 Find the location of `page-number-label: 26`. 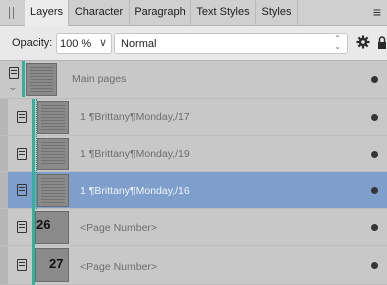

page-number-label: 26 is located at coordinates (43, 224).